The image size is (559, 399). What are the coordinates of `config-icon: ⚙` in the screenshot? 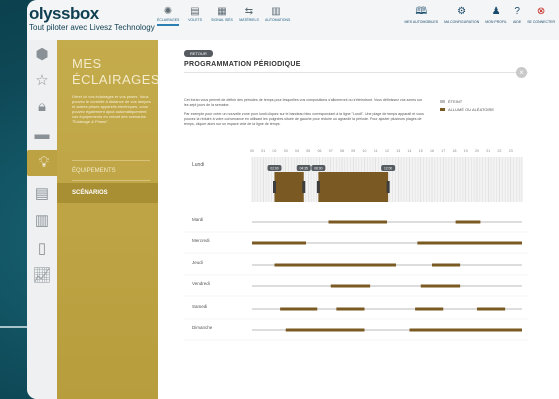 It's located at (462, 11).